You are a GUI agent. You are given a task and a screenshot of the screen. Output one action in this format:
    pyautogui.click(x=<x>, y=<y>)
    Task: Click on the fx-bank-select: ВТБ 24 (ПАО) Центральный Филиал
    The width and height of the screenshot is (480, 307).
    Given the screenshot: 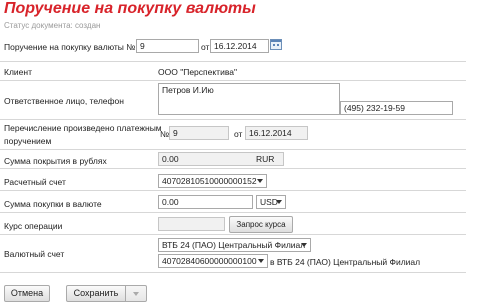 What is the action you would take?
    pyautogui.click(x=234, y=245)
    